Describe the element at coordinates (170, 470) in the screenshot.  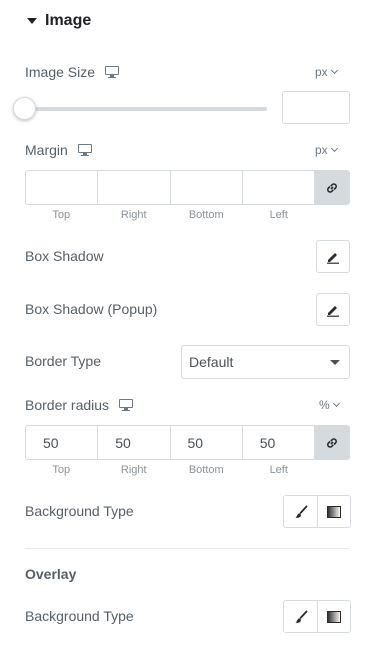
I see `border-radius-side-labels: Top Right Bottom Left` at that location.